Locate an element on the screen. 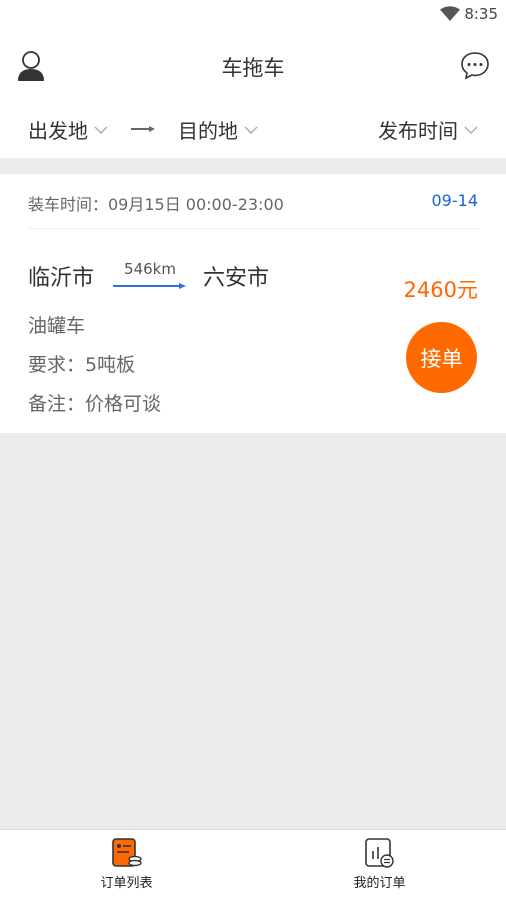 The image size is (506, 900). destination-filter: 目的地 is located at coordinates (218, 129).